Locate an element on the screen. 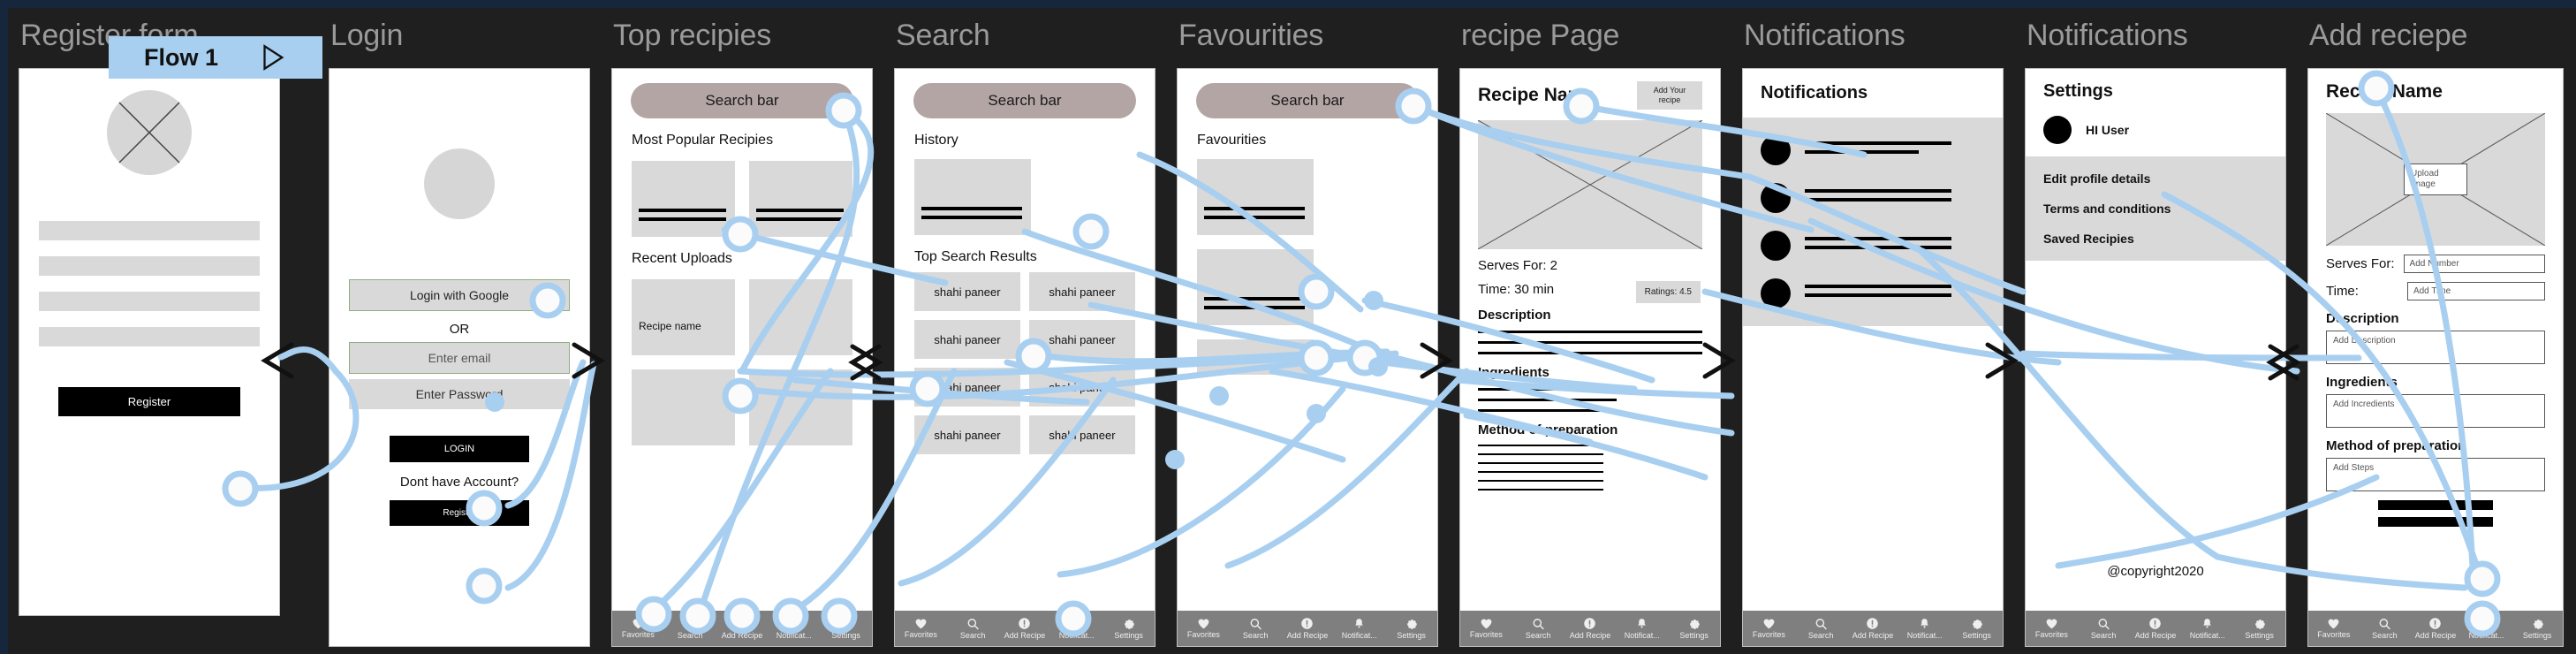  search-icon is located at coordinates (2104, 623).